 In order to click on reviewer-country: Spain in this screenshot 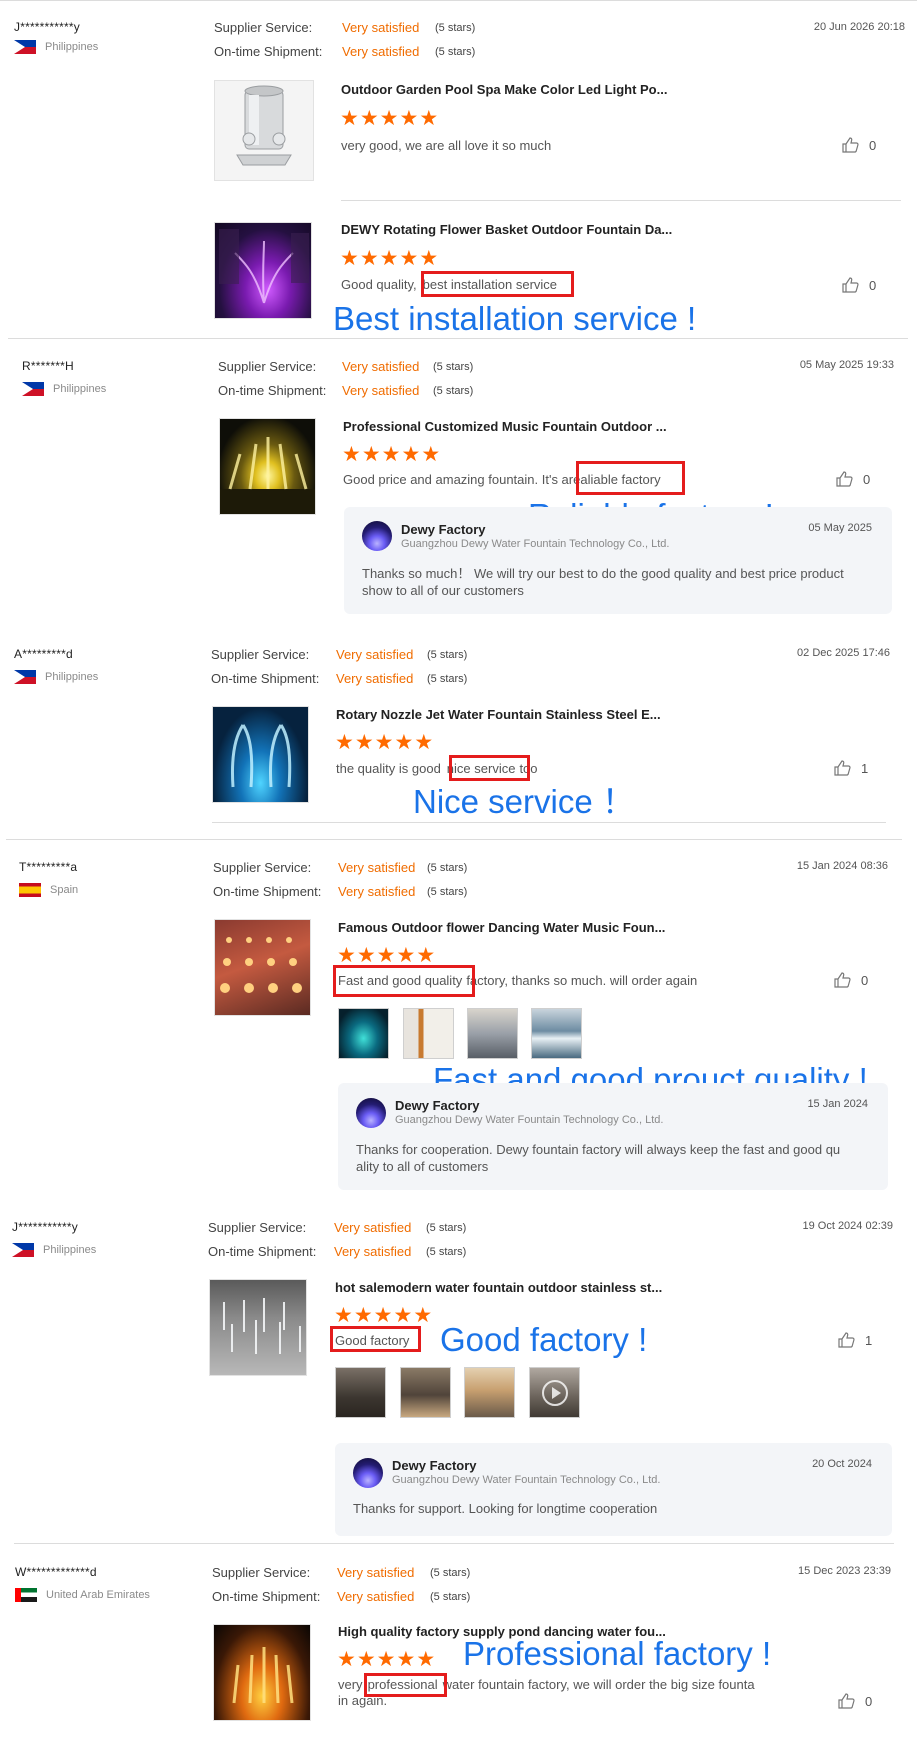, I will do `click(48, 890)`.